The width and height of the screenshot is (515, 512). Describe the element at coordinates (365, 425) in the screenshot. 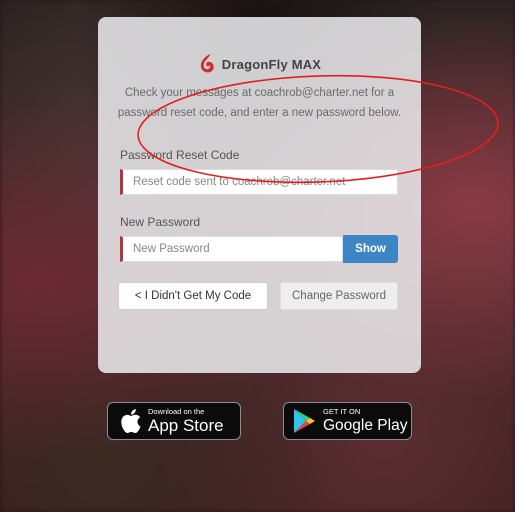

I see `google-play-big-text: Google Play` at that location.